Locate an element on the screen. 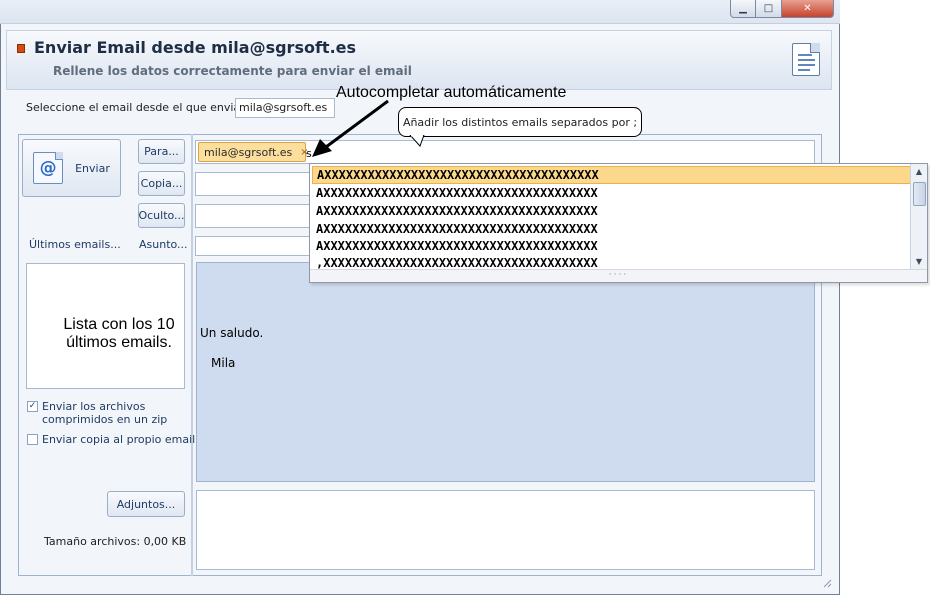 This screenshot has width=930, height=595. scroll-thumb is located at coordinates (919, 194).